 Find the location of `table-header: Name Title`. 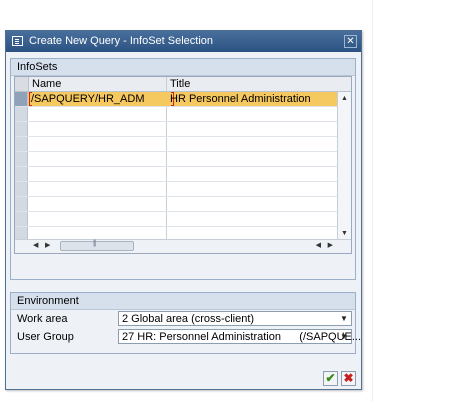

table-header: Name Title is located at coordinates (183, 84).